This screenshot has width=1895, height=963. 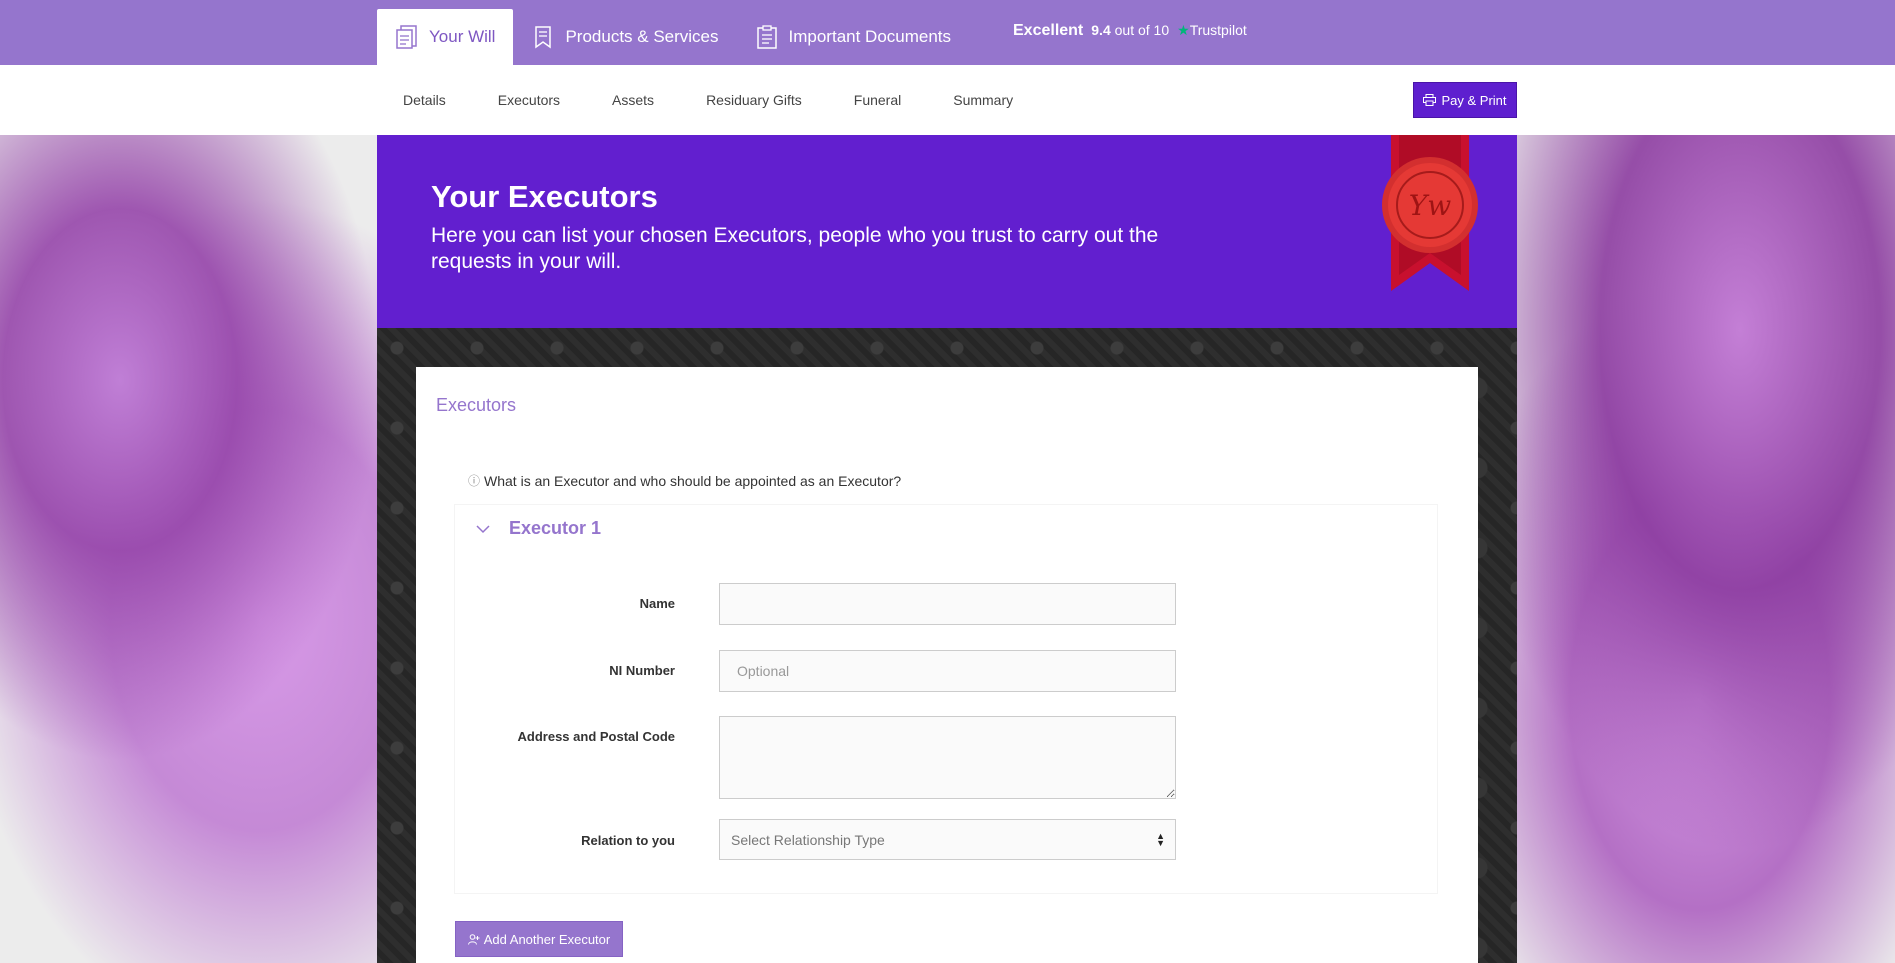 I want to click on select-arrows-icon: ▲ ▼, so click(x=1160, y=839).